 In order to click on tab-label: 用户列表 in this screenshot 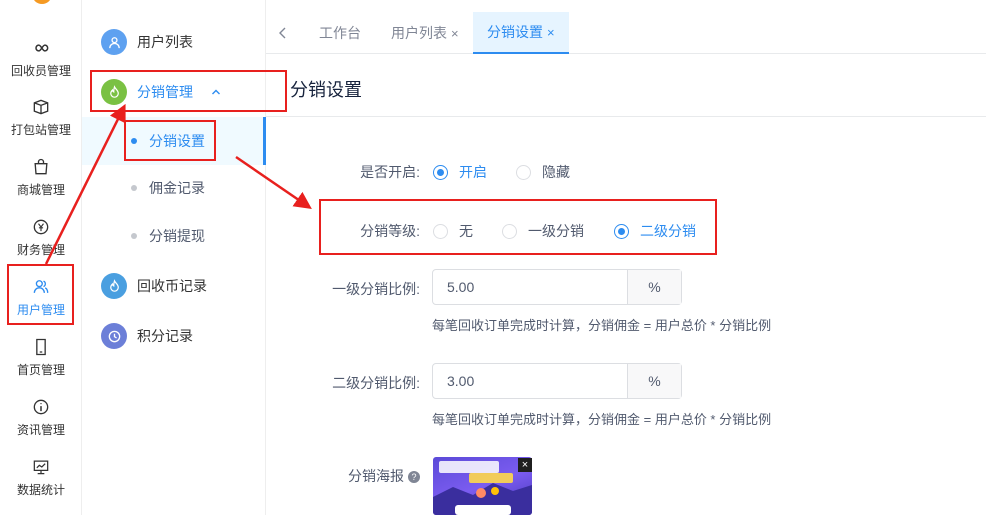, I will do `click(419, 33)`.